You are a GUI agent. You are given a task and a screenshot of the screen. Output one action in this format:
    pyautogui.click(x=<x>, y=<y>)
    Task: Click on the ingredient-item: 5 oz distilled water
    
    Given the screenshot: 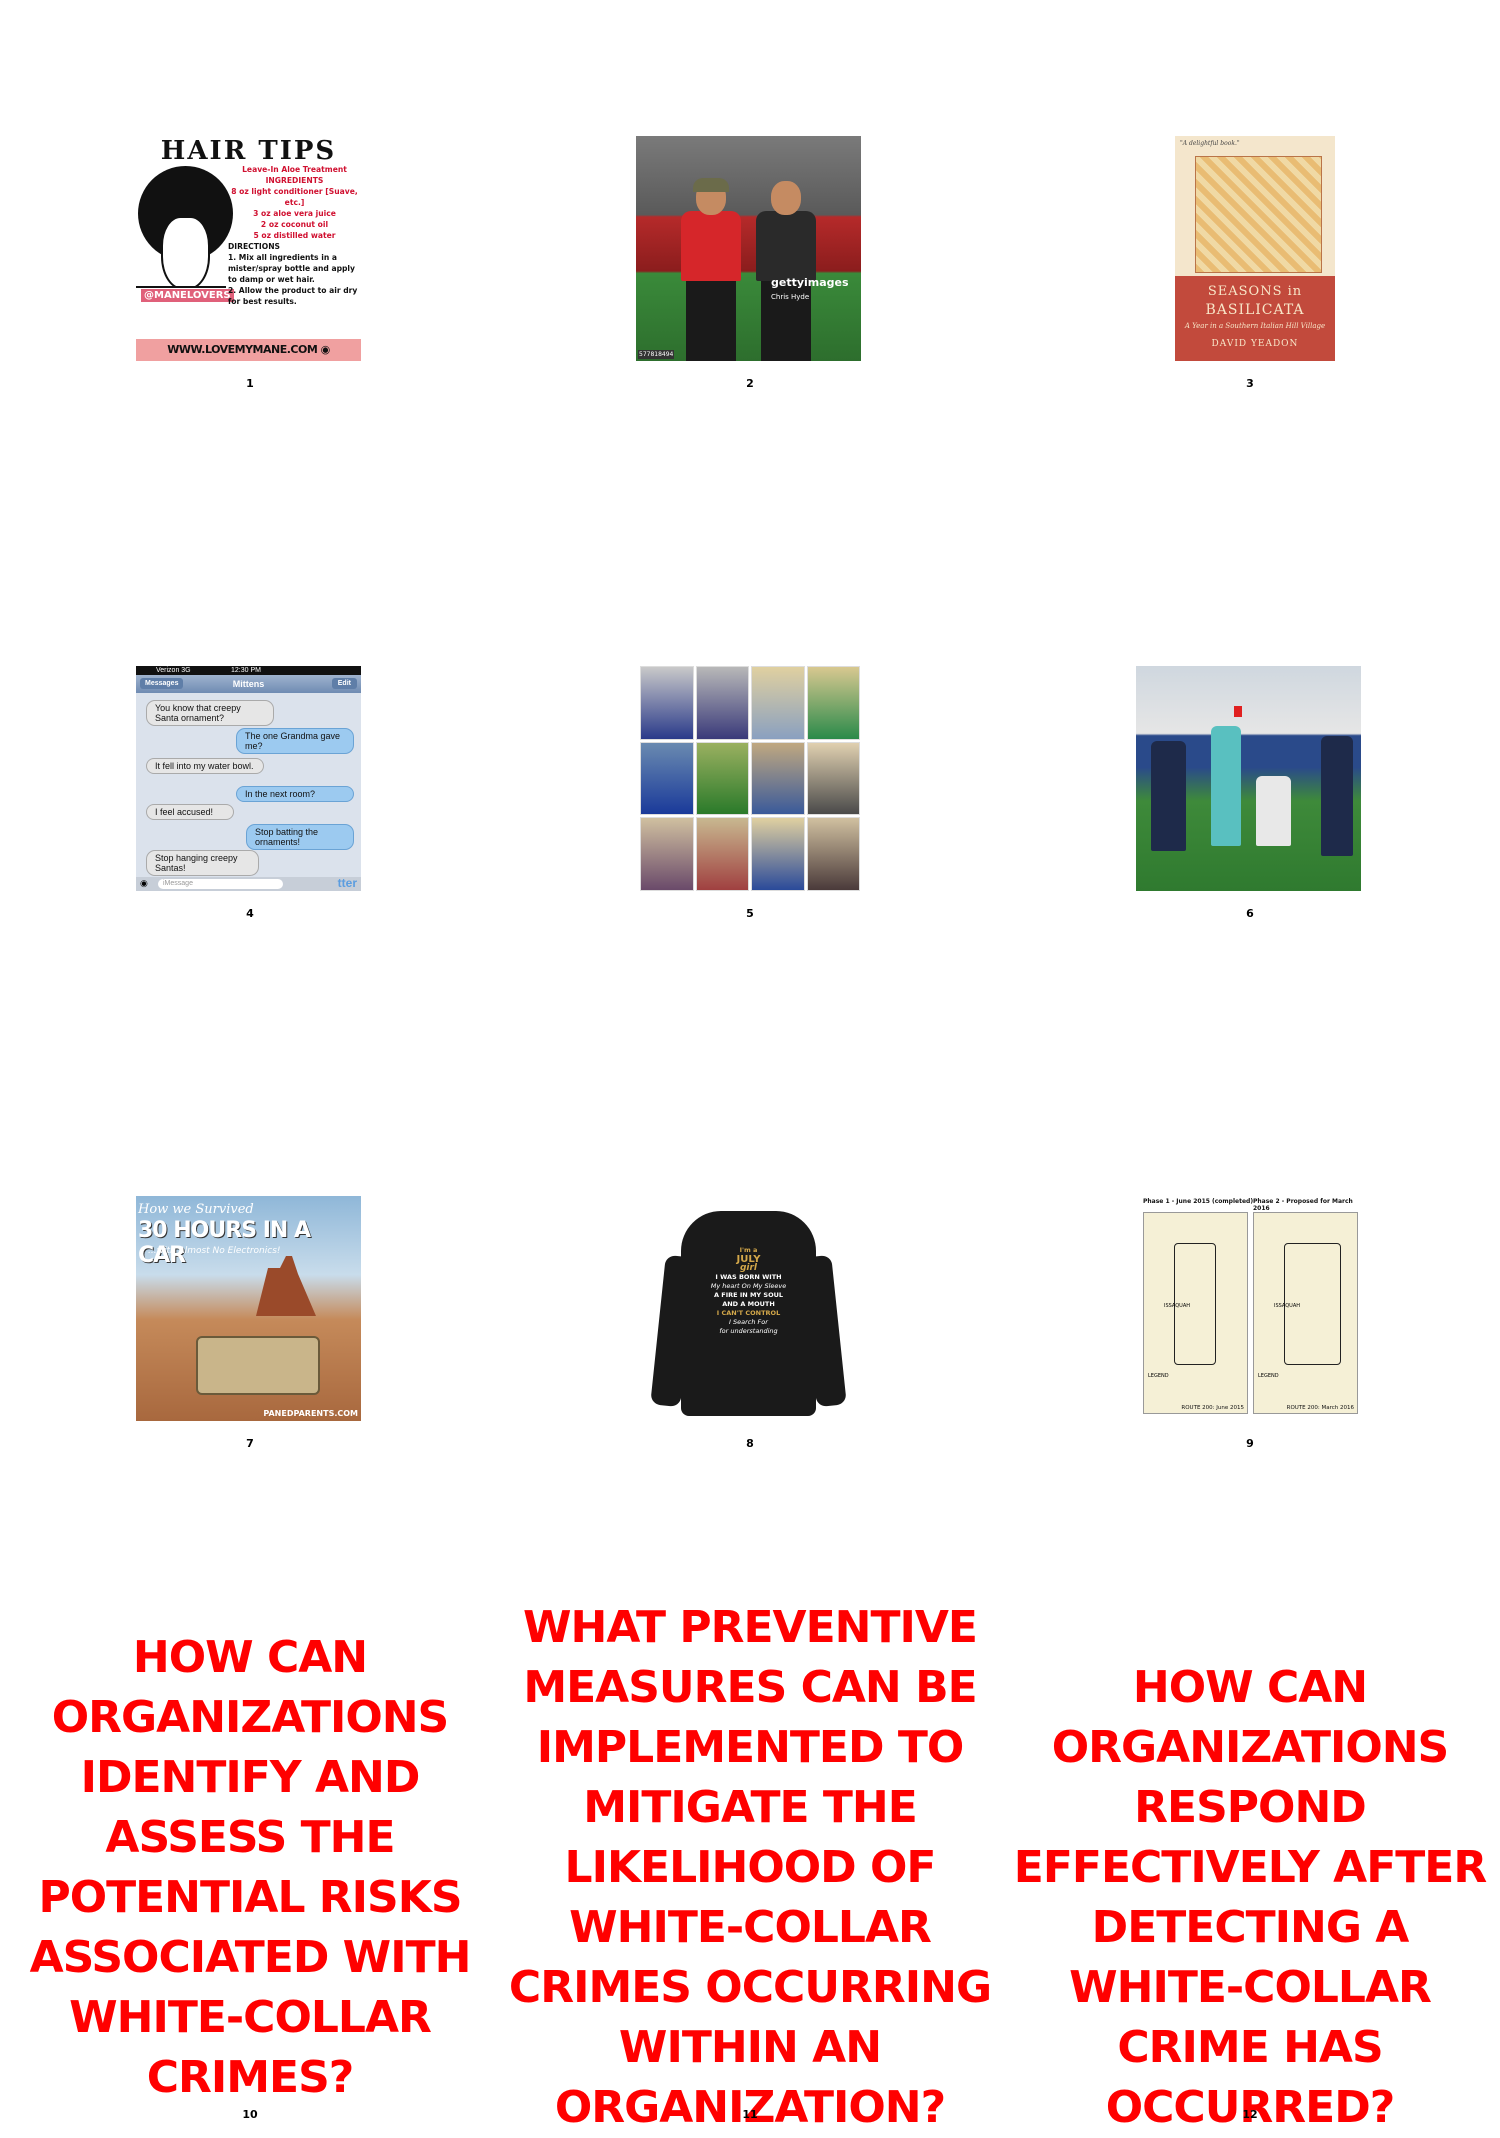 What is the action you would take?
    pyautogui.click(x=294, y=235)
    